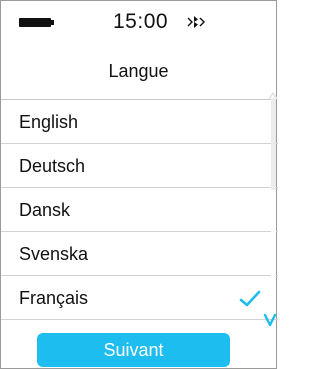  Describe the element at coordinates (54, 254) in the screenshot. I see `language-label: Svenska` at that location.